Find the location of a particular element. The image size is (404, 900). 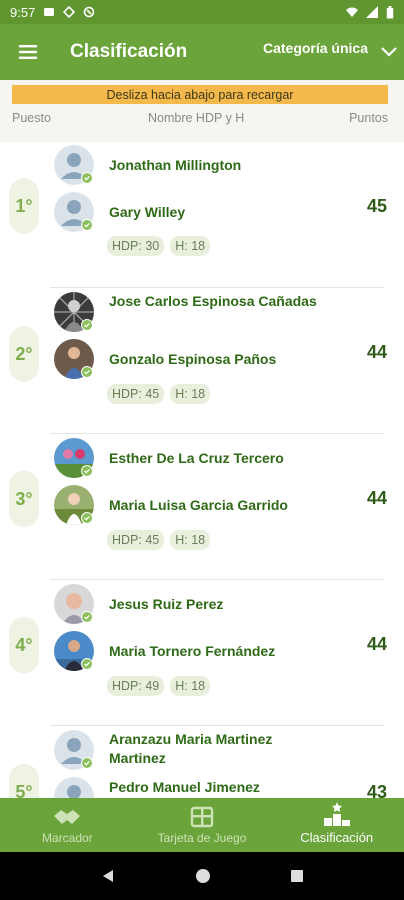

chevron-down-icon is located at coordinates (389, 52).